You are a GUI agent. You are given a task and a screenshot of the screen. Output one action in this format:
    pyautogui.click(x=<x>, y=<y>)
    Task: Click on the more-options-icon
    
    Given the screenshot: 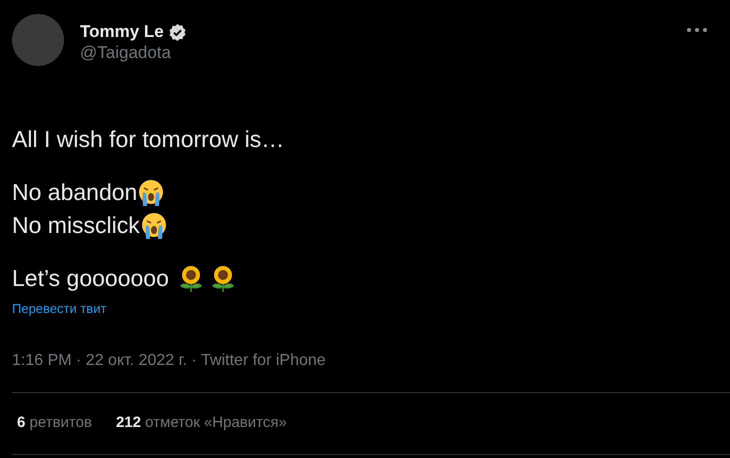 What is the action you would take?
    pyautogui.click(x=697, y=30)
    